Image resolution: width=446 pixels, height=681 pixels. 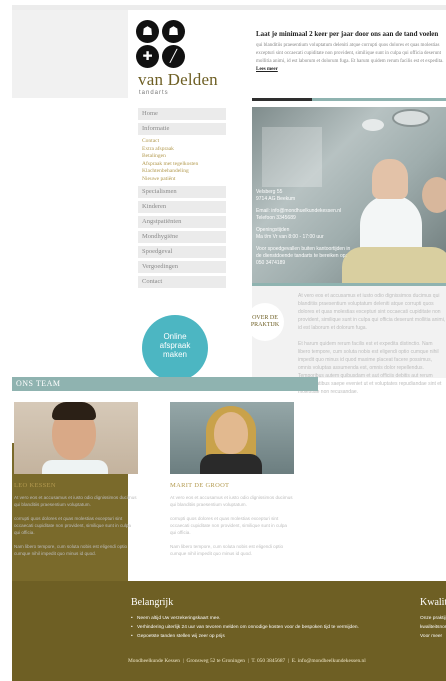 I want to click on nav-item-mondhygiene: Mondhygiëne, so click(x=182, y=237).